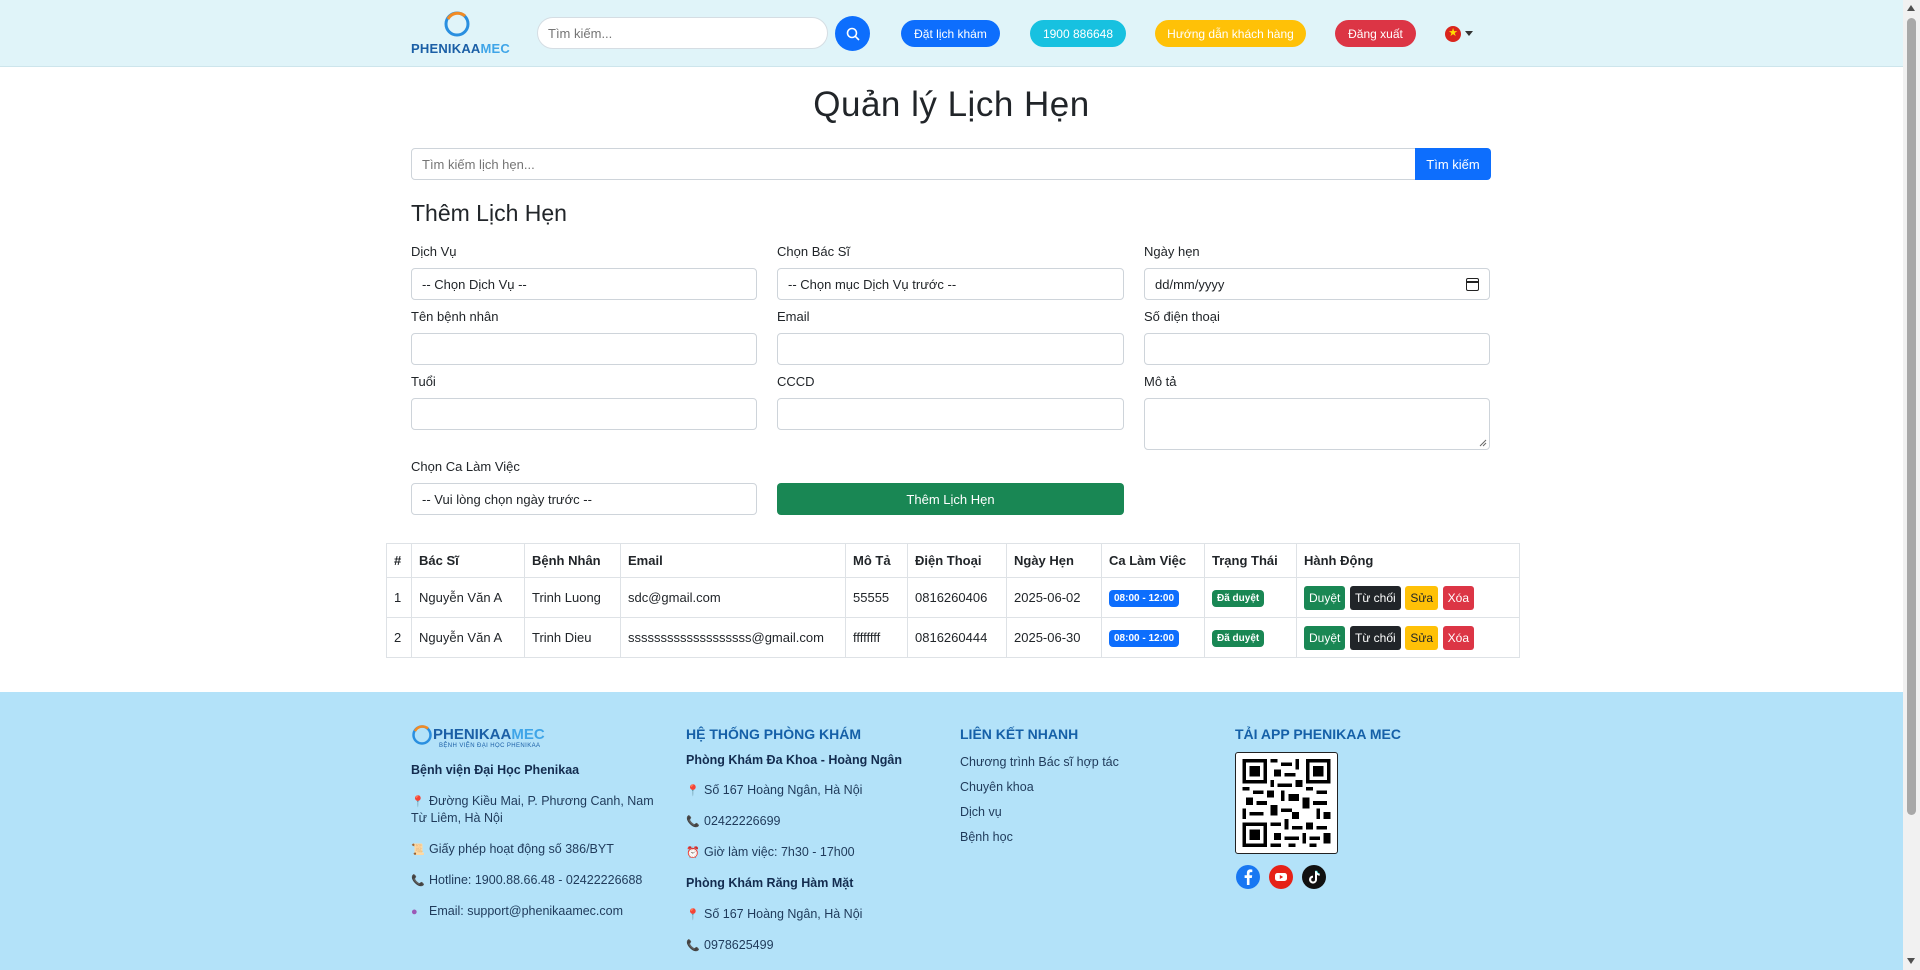 This screenshot has height=970, width=1920. I want to click on email-input, so click(950, 349).